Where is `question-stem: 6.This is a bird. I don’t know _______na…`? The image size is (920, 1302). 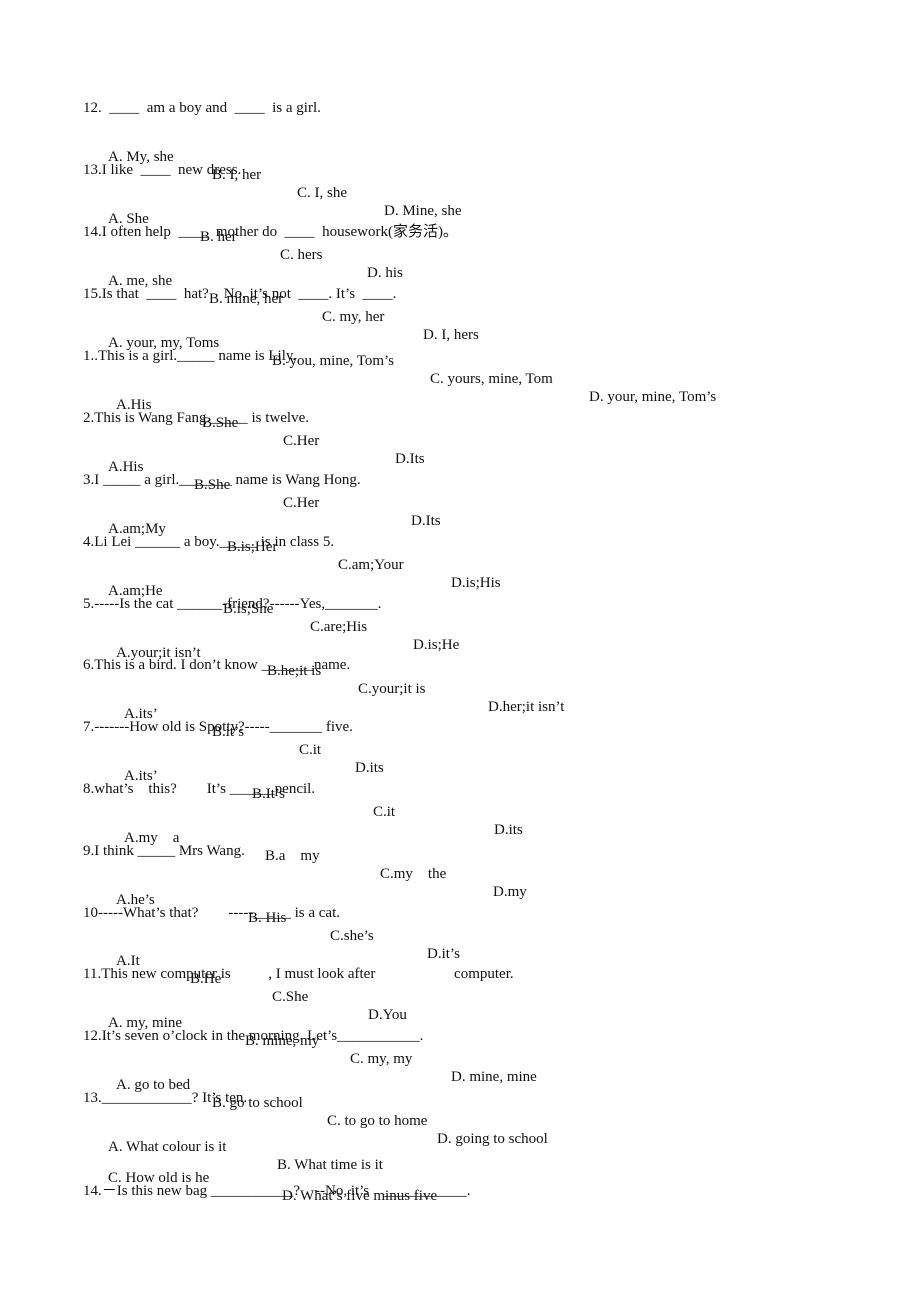 question-stem: 6.This is a bird. I don’t know _______na… is located at coordinates (217, 665).